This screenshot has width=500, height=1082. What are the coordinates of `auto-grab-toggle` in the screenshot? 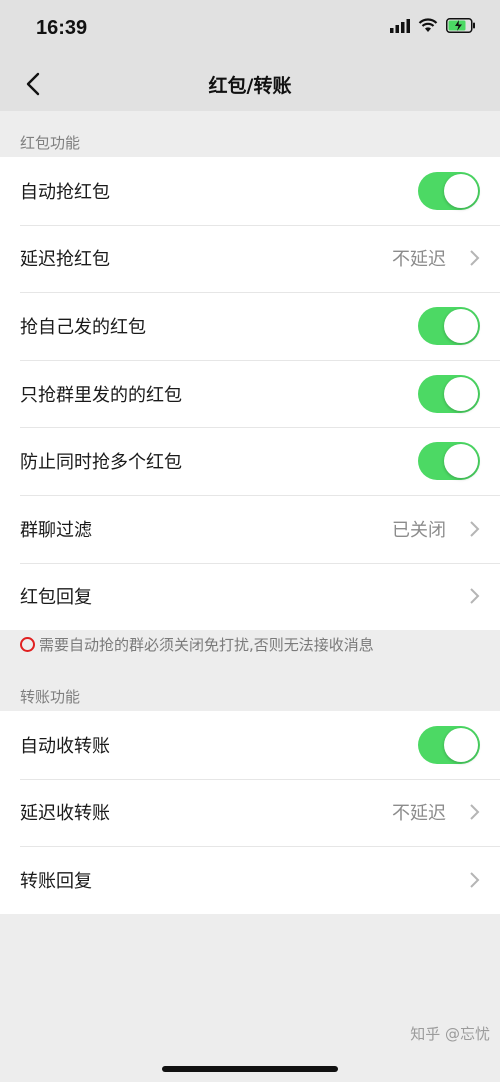 It's located at (449, 190).